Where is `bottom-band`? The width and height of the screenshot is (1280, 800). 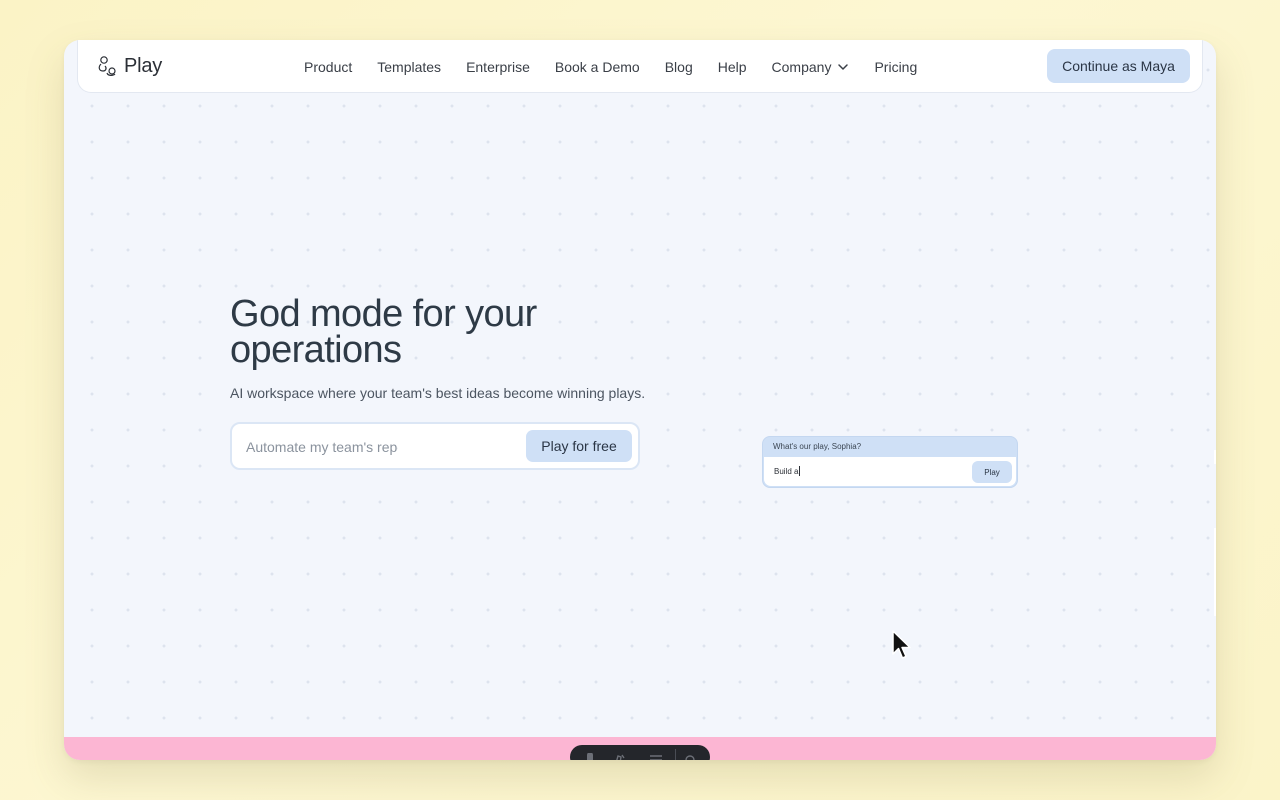 bottom-band is located at coordinates (640, 748).